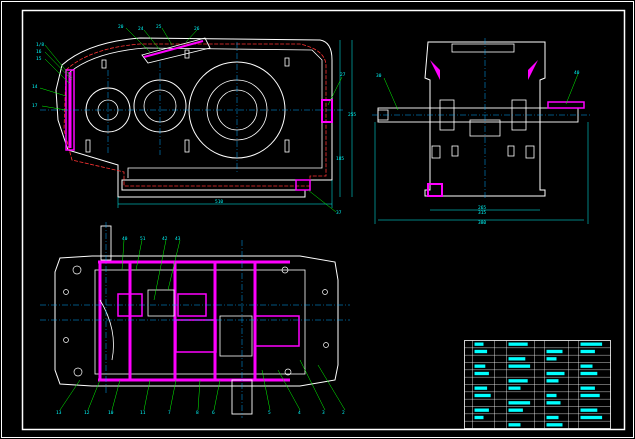 Image resolution: width=635 pixels, height=439 pixels. What do you see at coordinates (87, 413) in the screenshot?
I see `callout-plan-12: 12` at bounding box center [87, 413].